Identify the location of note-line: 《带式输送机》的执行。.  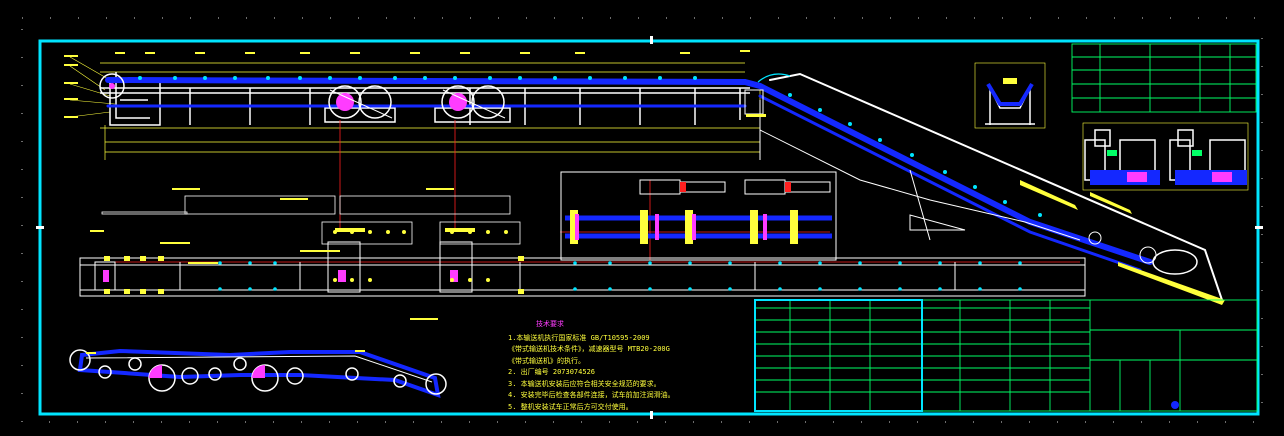
(546, 360).